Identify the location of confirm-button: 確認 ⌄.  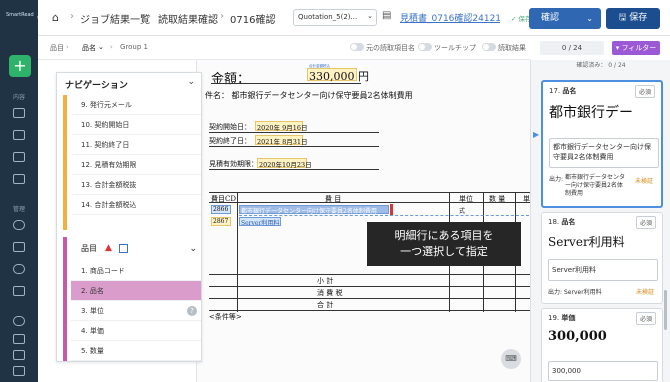
(565, 18).